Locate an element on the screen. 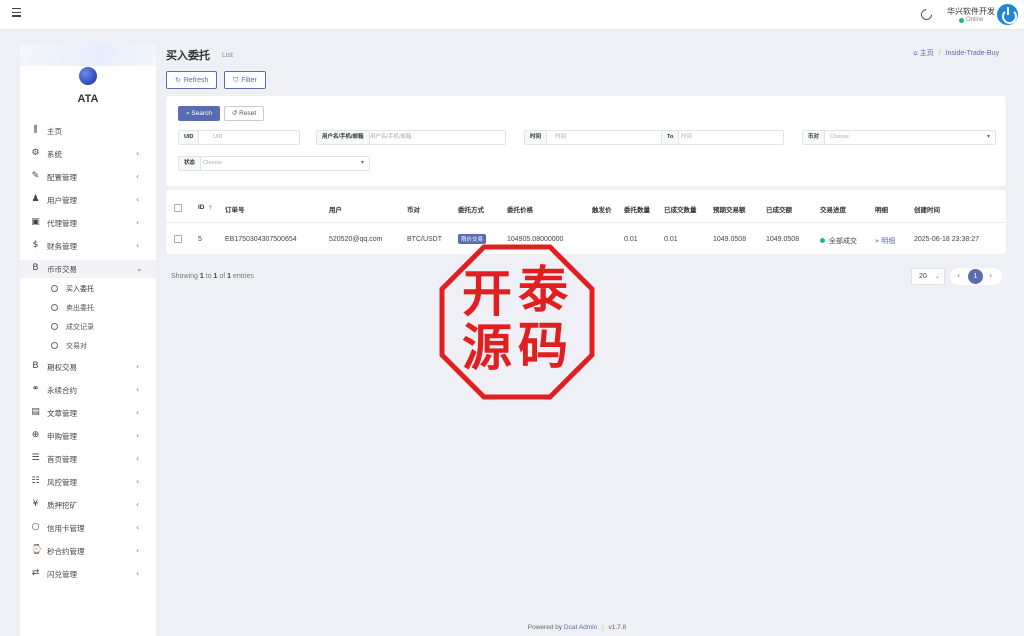 The image size is (1024, 636). column-header: 委托数量 is located at coordinates (637, 209).